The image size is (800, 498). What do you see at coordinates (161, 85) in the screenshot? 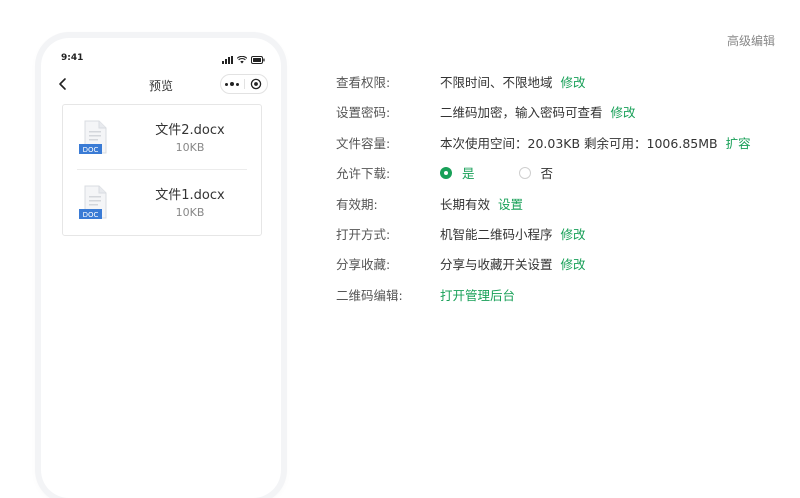
I see `nav-bar: 预览` at bounding box center [161, 85].